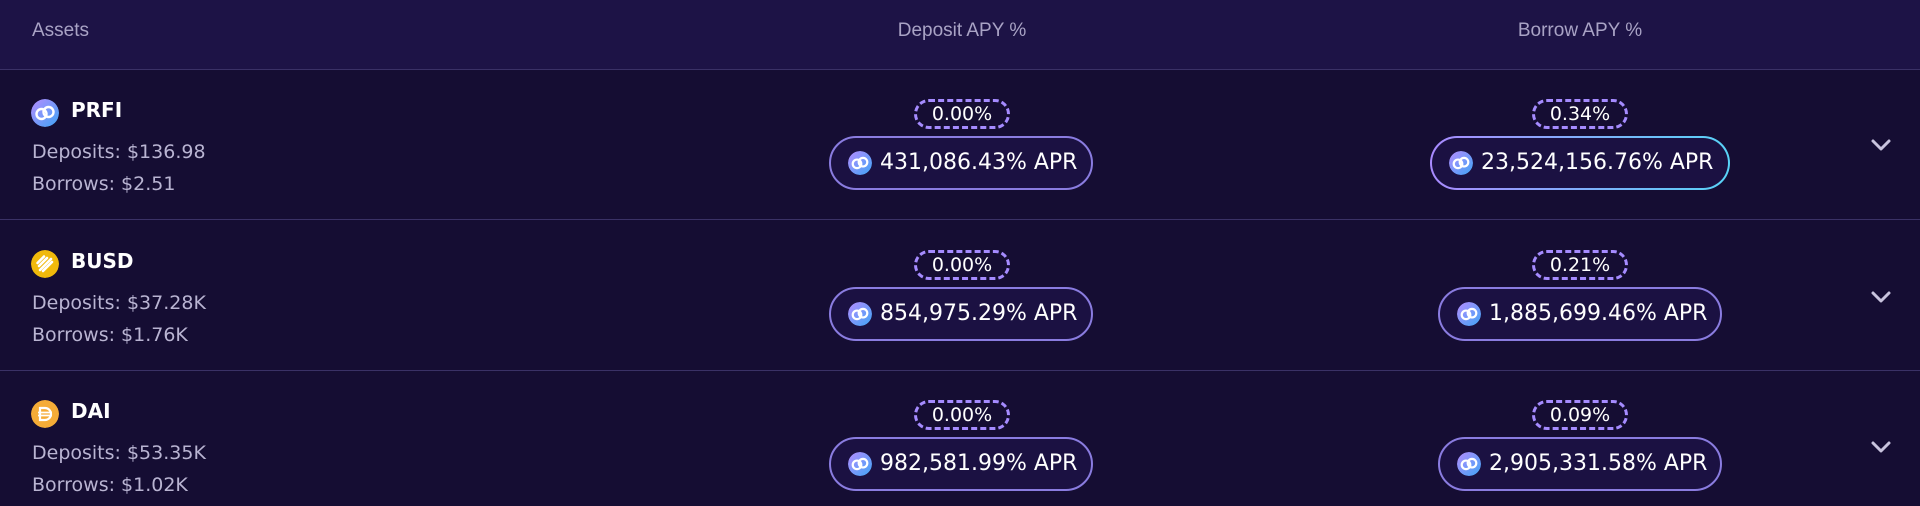  I want to click on prfi-token-icon, so click(45, 113).